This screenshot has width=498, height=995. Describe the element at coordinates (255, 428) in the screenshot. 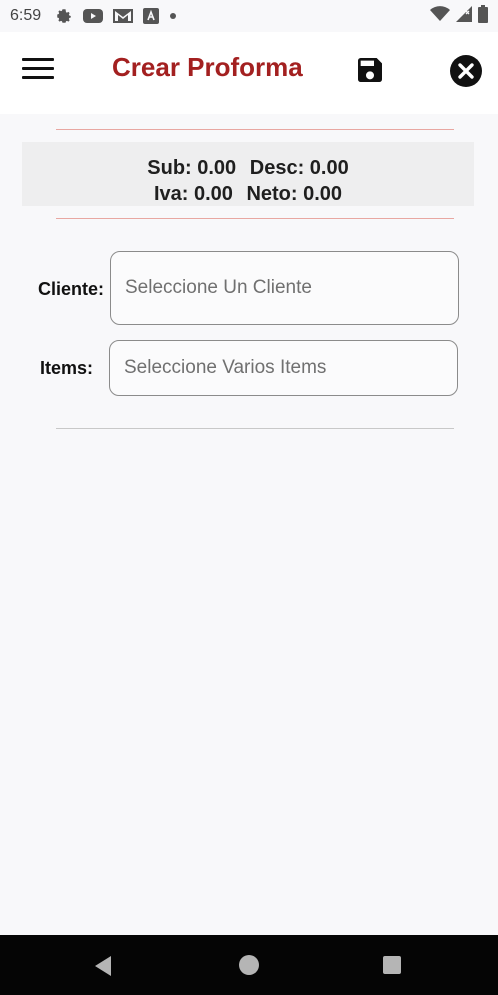

I see `form-divider` at that location.